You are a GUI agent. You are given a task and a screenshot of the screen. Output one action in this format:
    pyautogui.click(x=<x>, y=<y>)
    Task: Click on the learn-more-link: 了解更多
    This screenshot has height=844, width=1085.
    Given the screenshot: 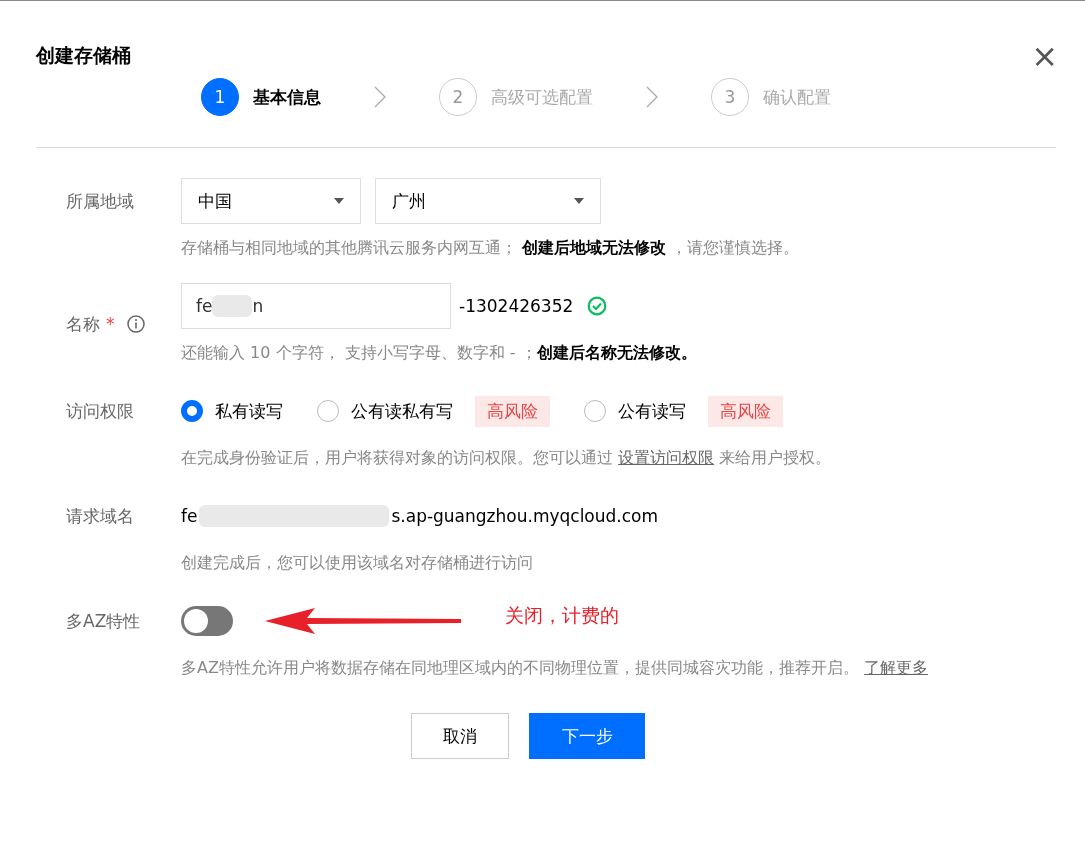 What is the action you would take?
    pyautogui.click(x=896, y=667)
    